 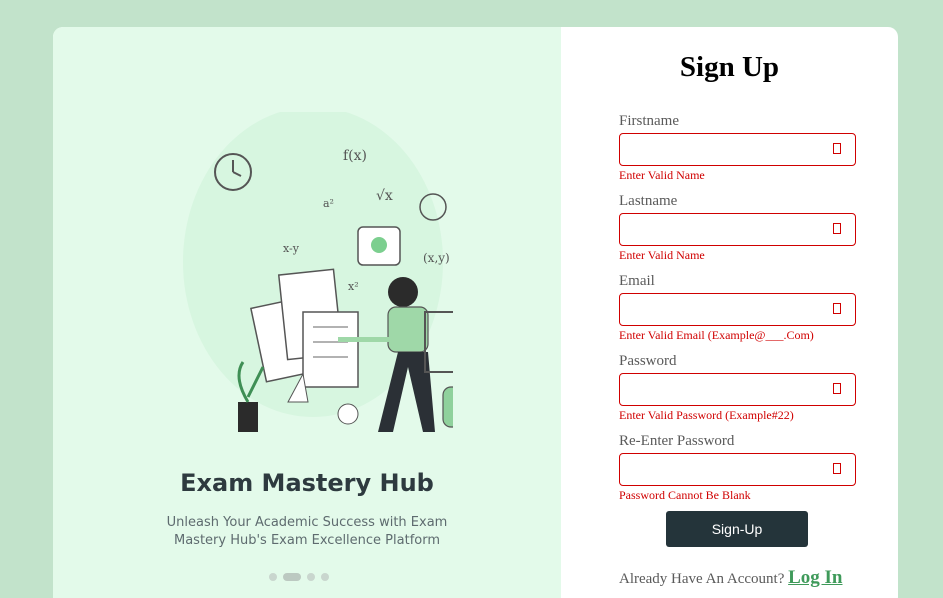 I want to click on brand-subtitle-line: Unleash Your Academic Success with Exam, so click(x=307, y=522).